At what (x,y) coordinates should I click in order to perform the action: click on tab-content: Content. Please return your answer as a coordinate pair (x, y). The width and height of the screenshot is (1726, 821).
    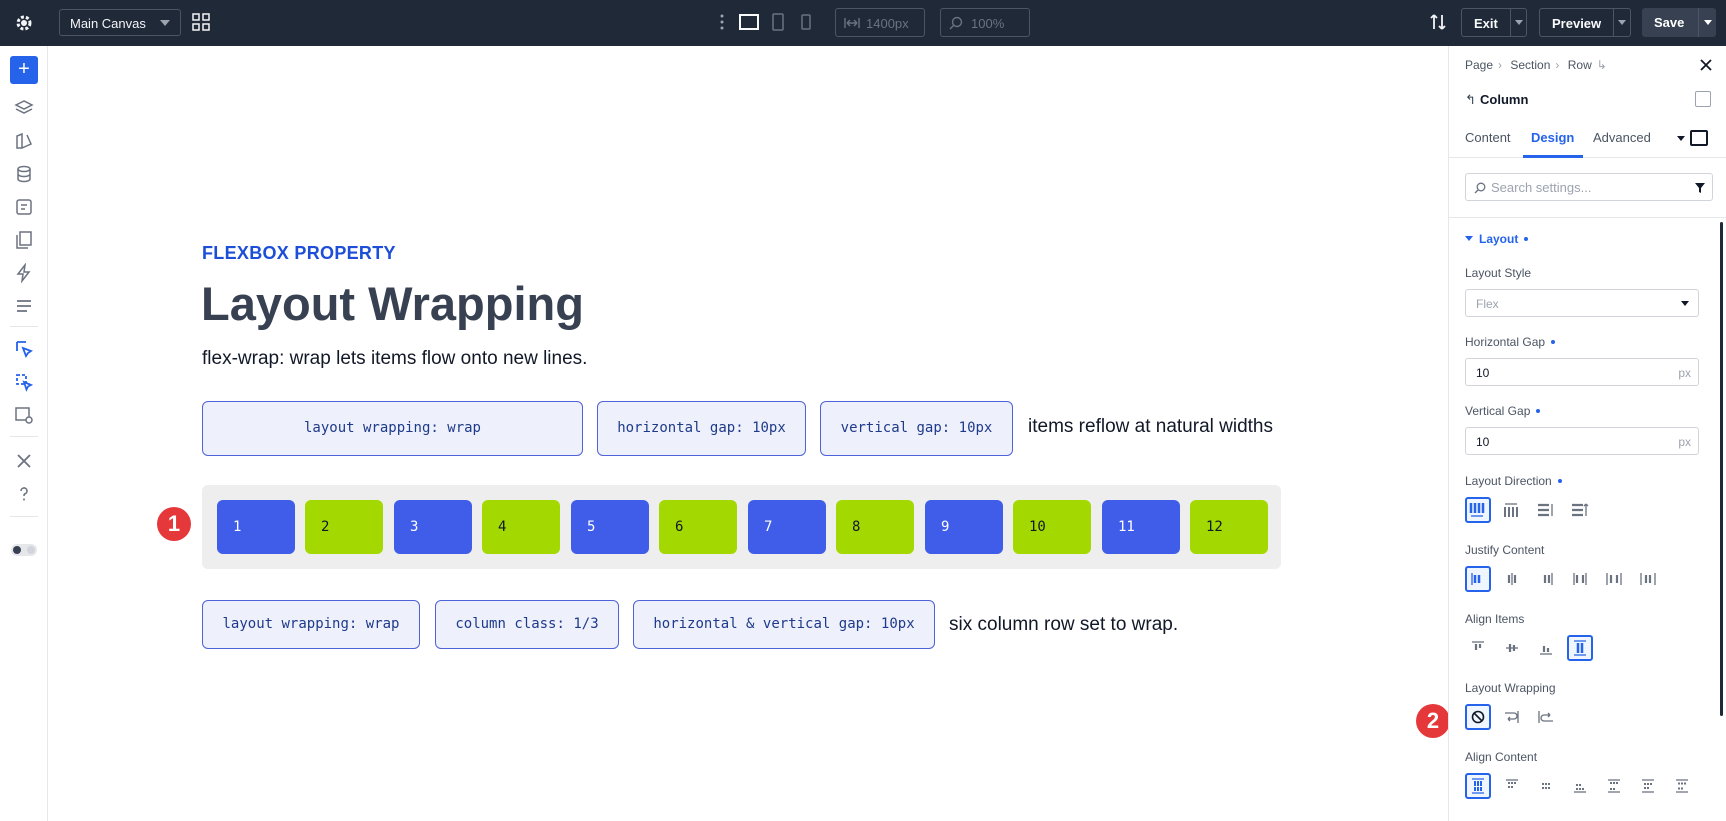
    Looking at the image, I should click on (1488, 137).